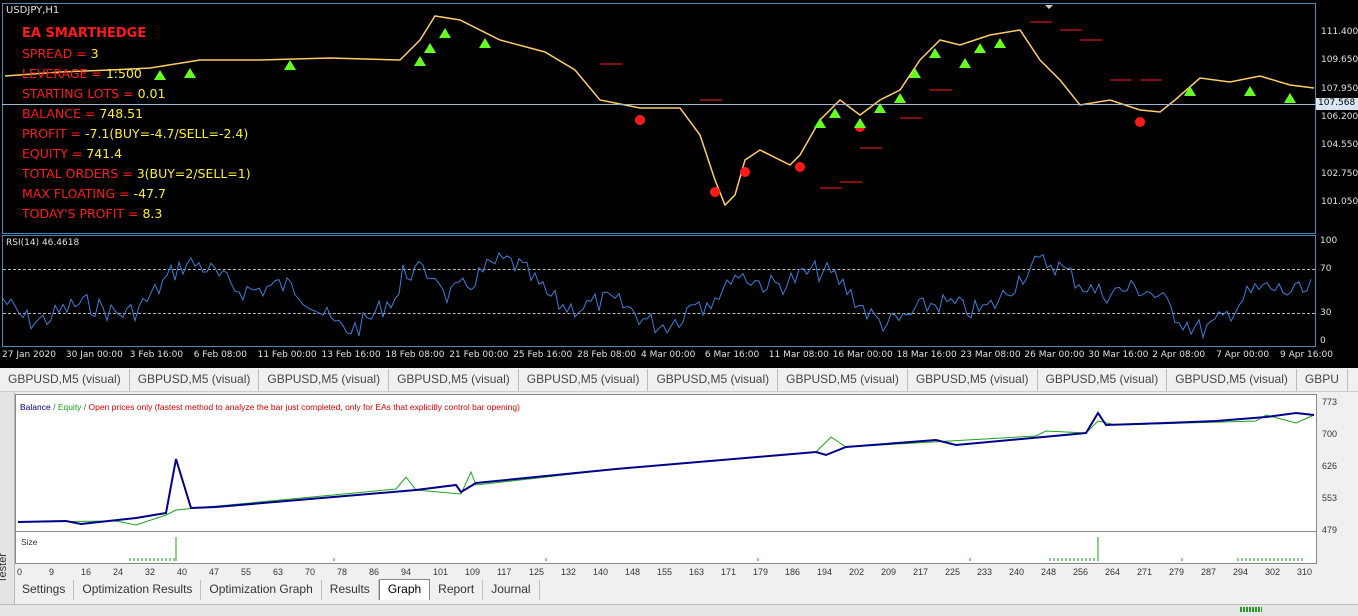 The height and width of the screenshot is (616, 1358). I want to click on ea-info-value: 1:500, so click(123, 73).